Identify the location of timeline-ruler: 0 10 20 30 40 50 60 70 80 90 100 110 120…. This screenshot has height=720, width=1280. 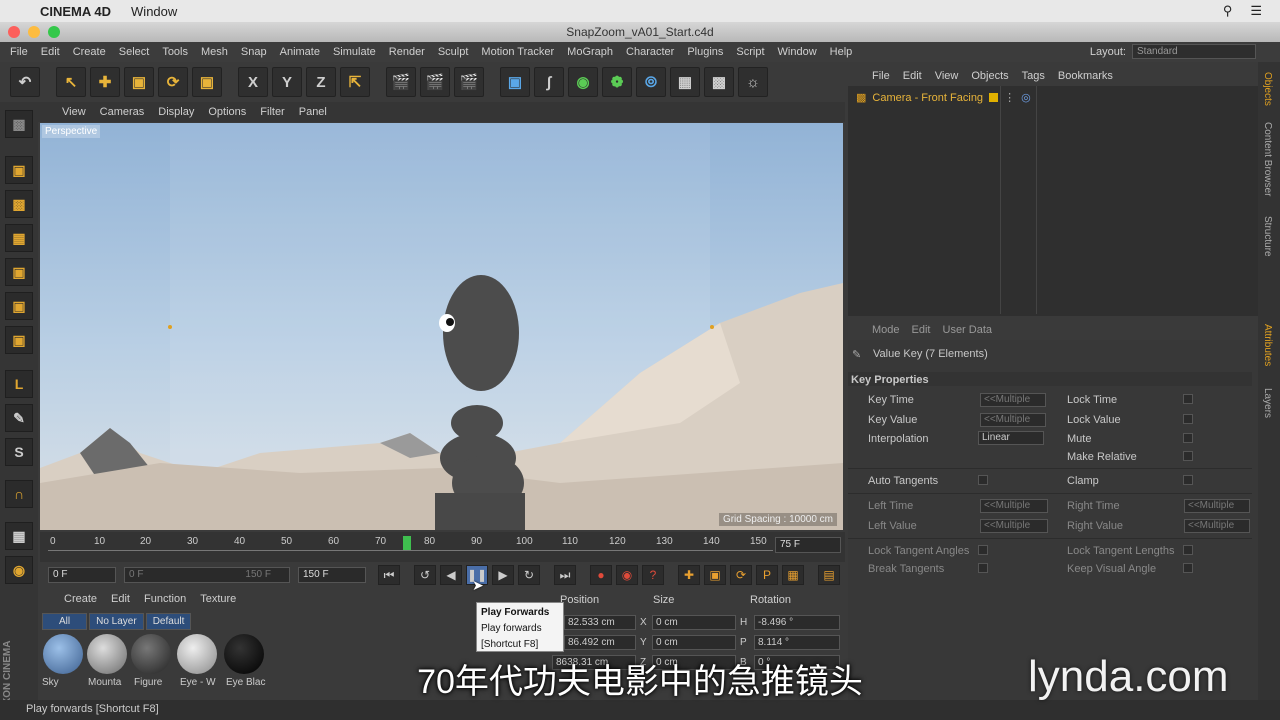
(442, 547).